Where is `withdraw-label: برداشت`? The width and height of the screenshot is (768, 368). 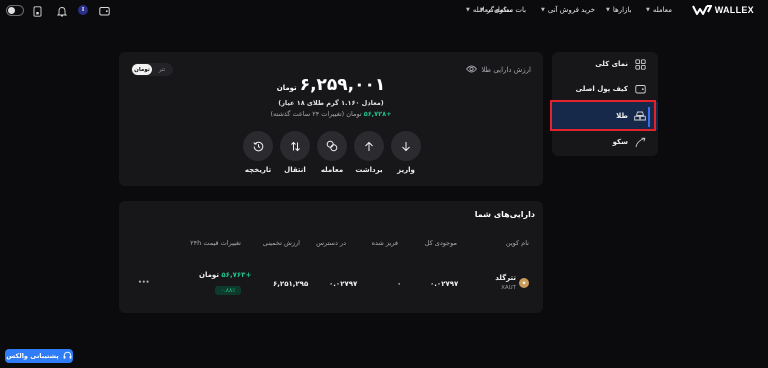
withdraw-label: برداشت is located at coordinates (369, 170).